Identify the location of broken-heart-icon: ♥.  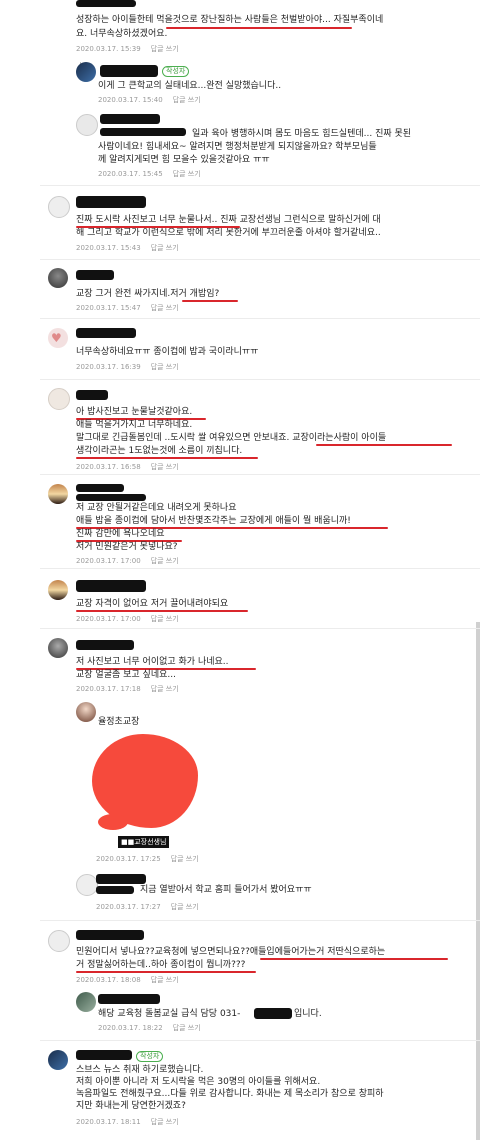
(56, 338).